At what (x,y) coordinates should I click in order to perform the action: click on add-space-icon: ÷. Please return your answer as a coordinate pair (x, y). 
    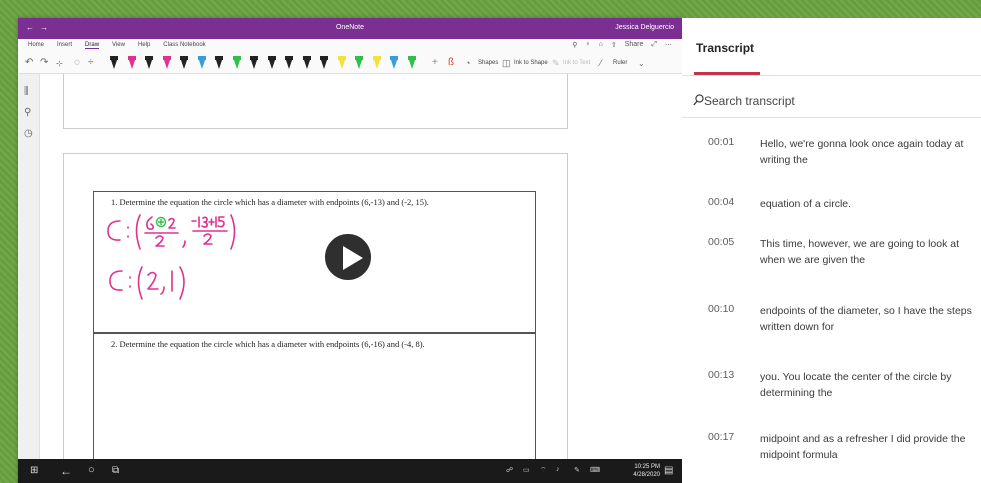
    Looking at the image, I should click on (91, 62).